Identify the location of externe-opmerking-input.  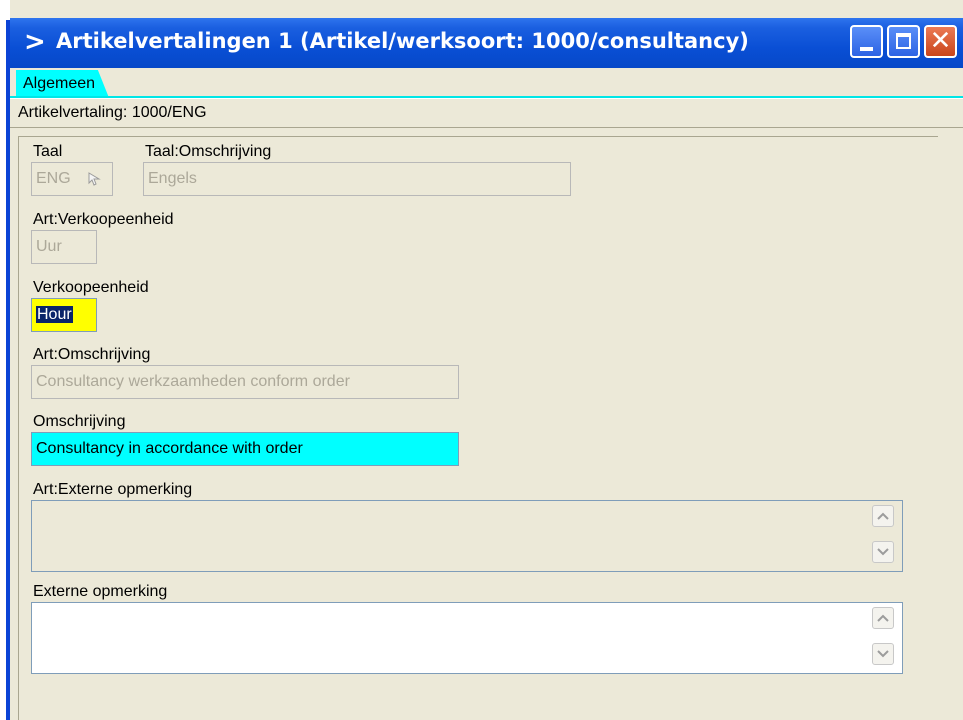
(467, 638).